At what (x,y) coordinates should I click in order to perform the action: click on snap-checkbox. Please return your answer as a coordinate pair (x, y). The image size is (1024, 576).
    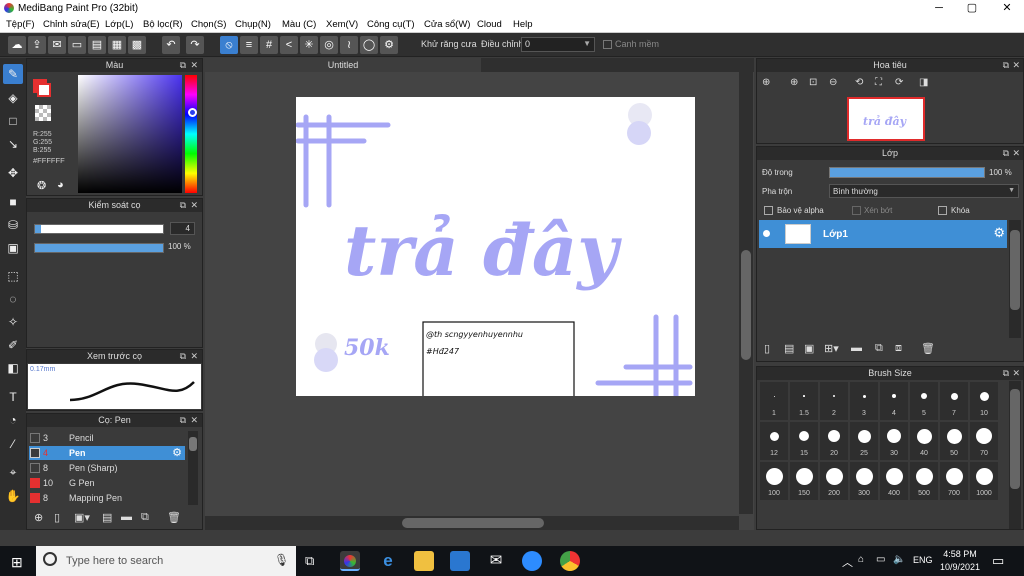
    Looking at the image, I should click on (607, 44).